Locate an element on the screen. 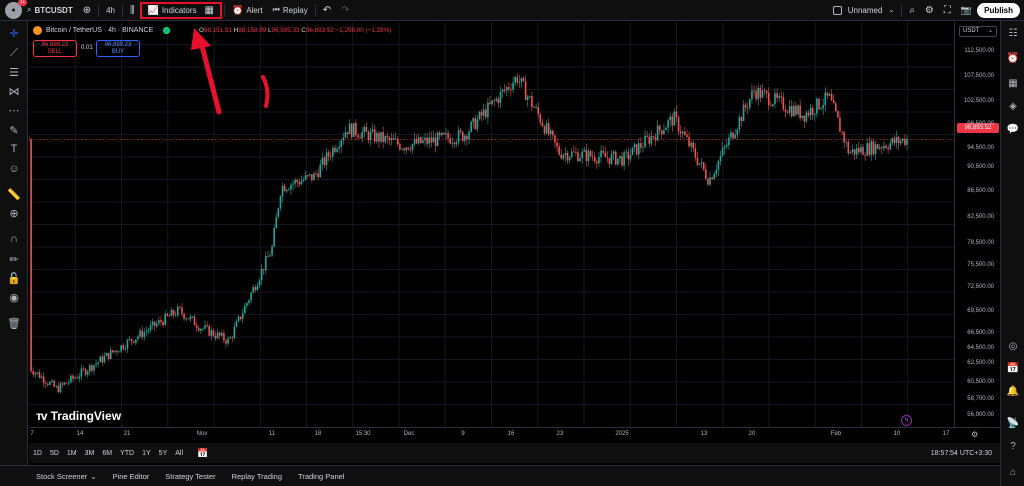 The height and width of the screenshot is (486, 1024). range-button-ytd: YTD is located at coordinates (127, 453).